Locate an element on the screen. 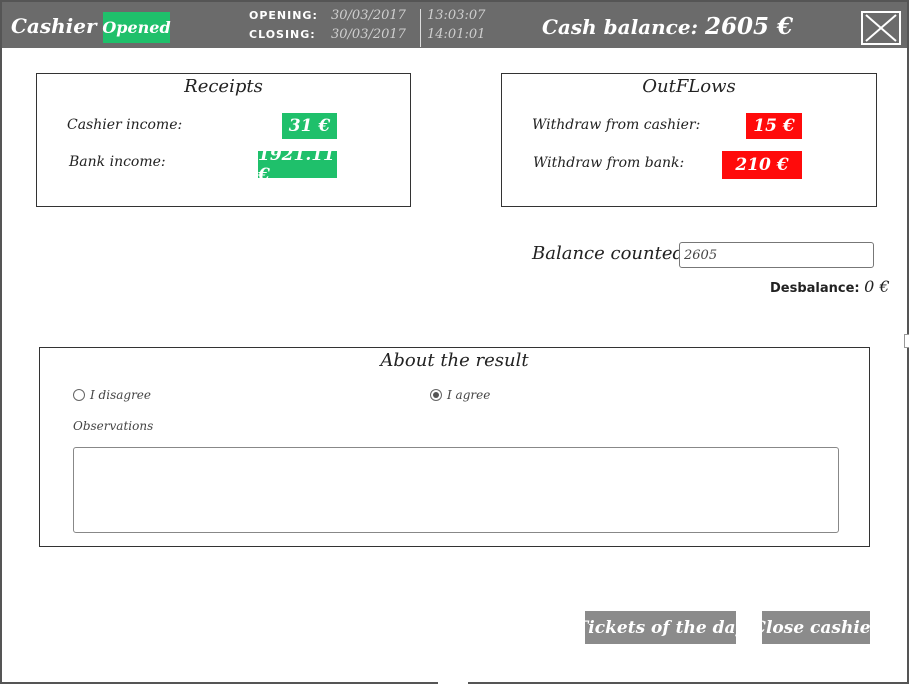  closing-date: 30/03/2017 is located at coordinates (368, 34).